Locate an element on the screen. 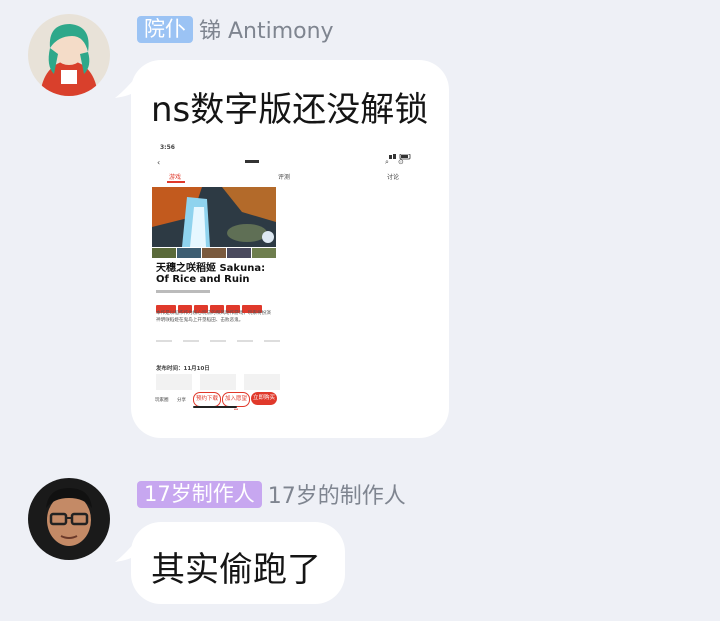  tab-discuss: 讨论 is located at coordinates (393, 176).